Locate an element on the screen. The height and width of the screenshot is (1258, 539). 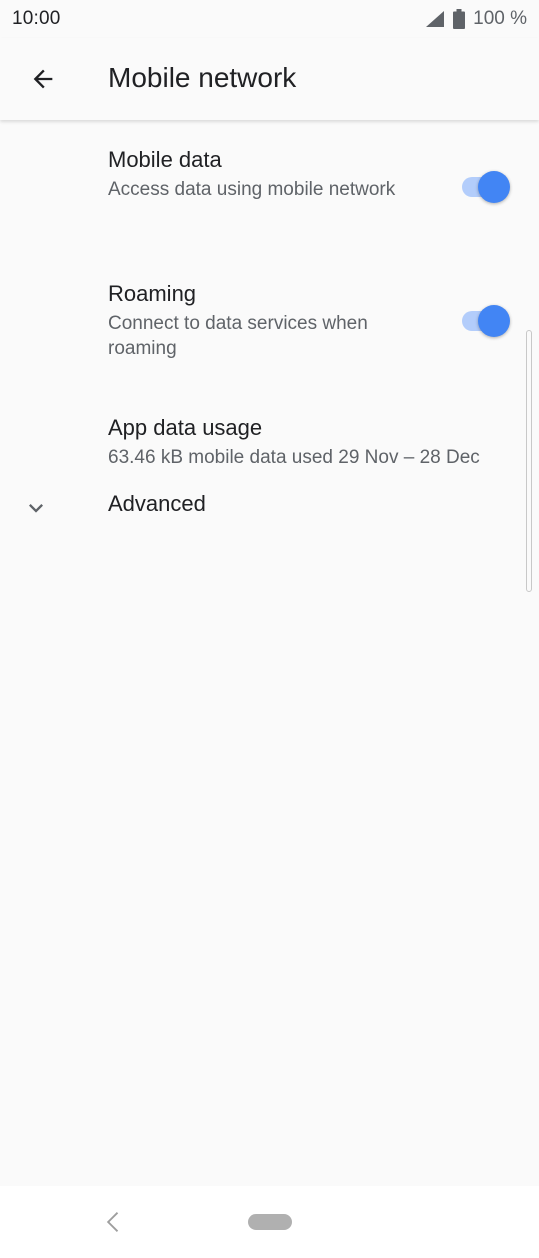
mobile-data-switch is located at coordinates (486, 187).